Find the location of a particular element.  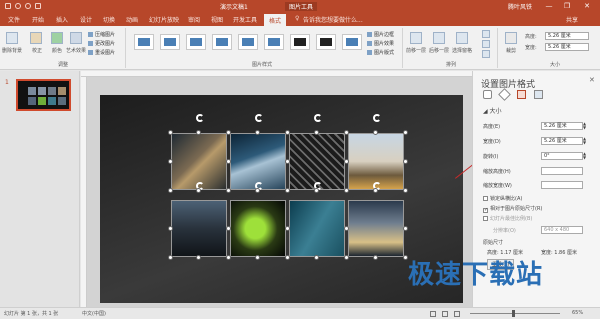

crop-icon is located at coordinates (511, 38).